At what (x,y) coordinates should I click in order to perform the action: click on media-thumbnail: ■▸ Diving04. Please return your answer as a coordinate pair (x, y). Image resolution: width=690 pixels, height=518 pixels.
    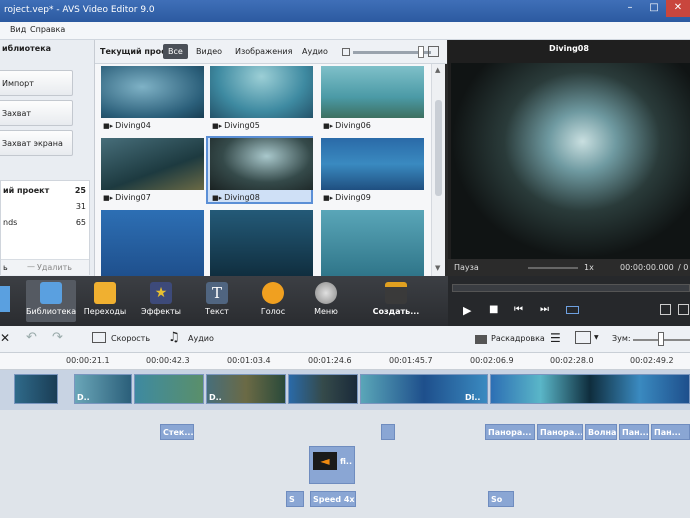
    Looking at the image, I should click on (150, 98).